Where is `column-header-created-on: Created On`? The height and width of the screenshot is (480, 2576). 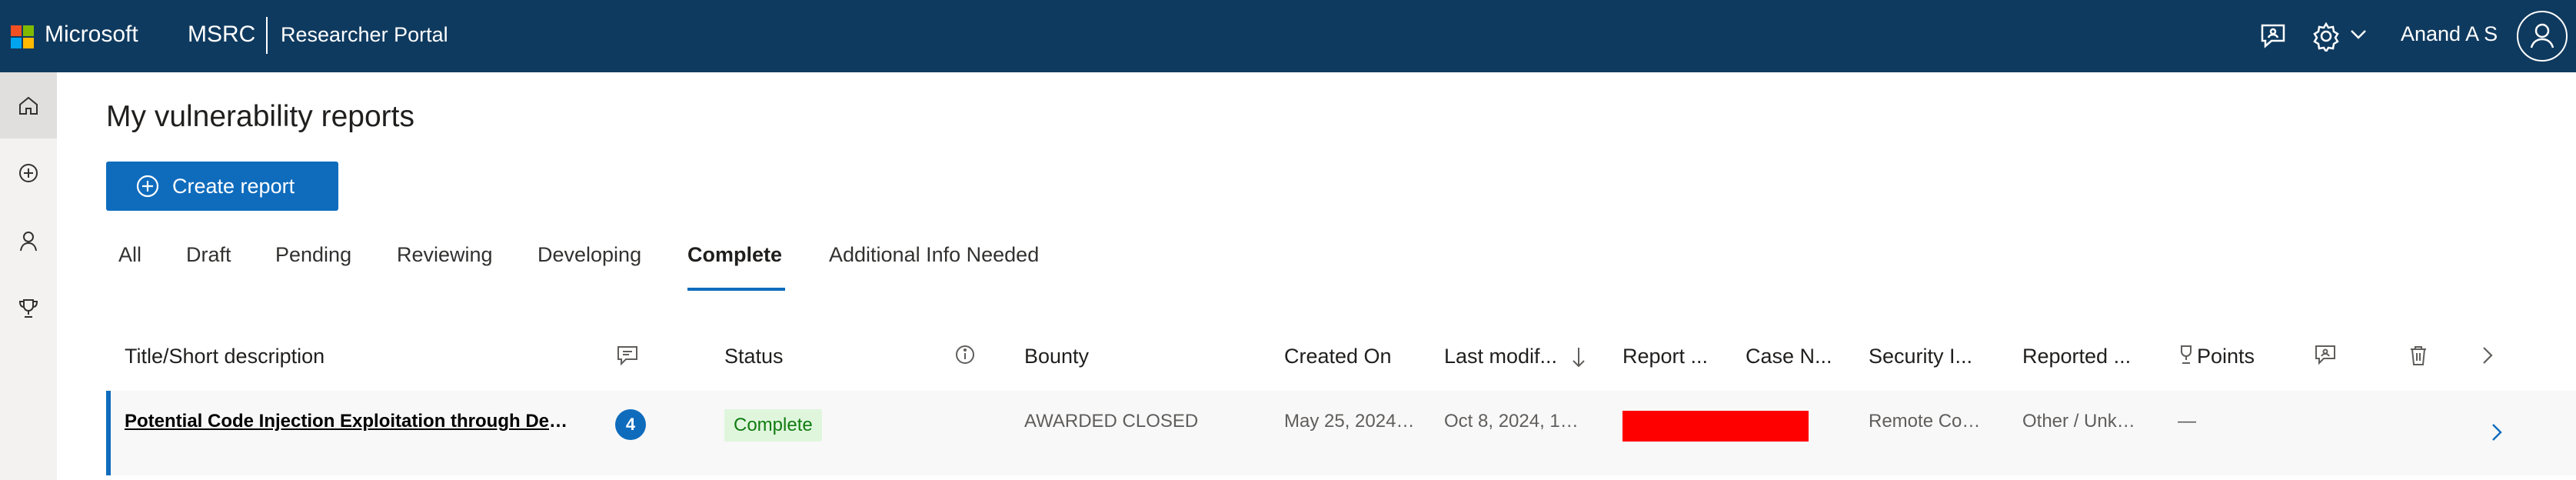 column-header-created-on: Created On is located at coordinates (1338, 356).